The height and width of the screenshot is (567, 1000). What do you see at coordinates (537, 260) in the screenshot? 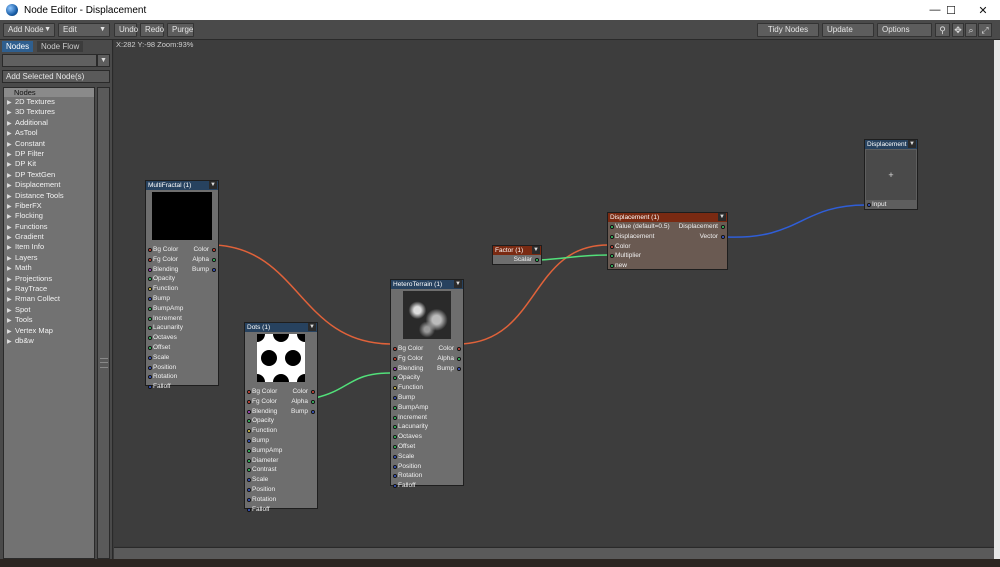
I see `output-port-scalar` at bounding box center [537, 260].